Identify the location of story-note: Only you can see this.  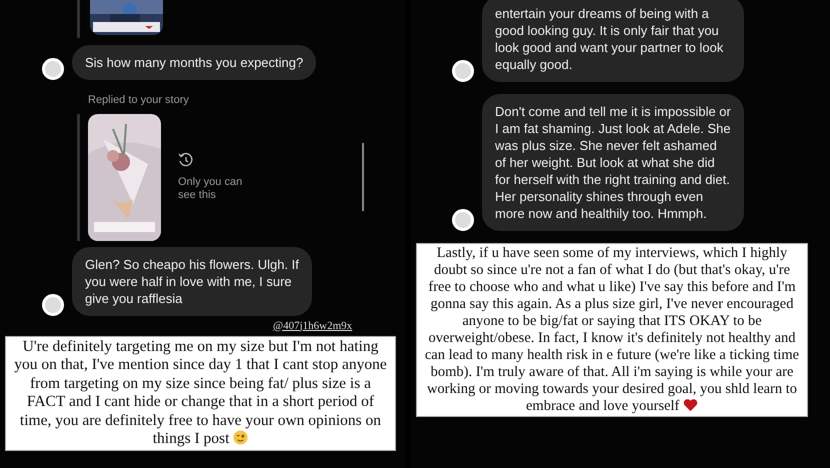
(211, 189).